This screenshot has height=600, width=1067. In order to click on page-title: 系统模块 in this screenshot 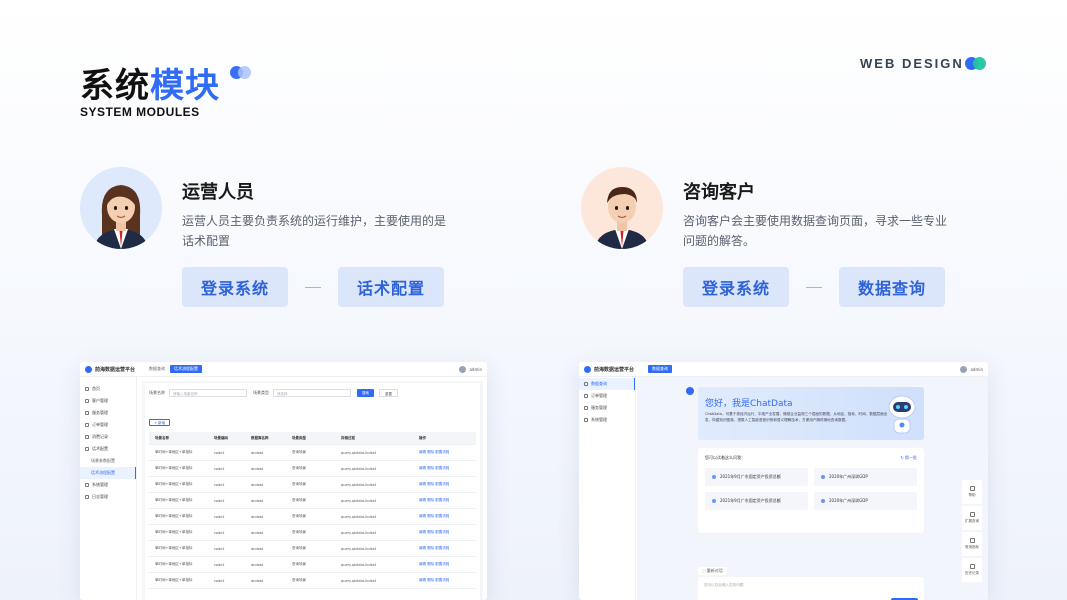, I will do `click(167, 82)`.